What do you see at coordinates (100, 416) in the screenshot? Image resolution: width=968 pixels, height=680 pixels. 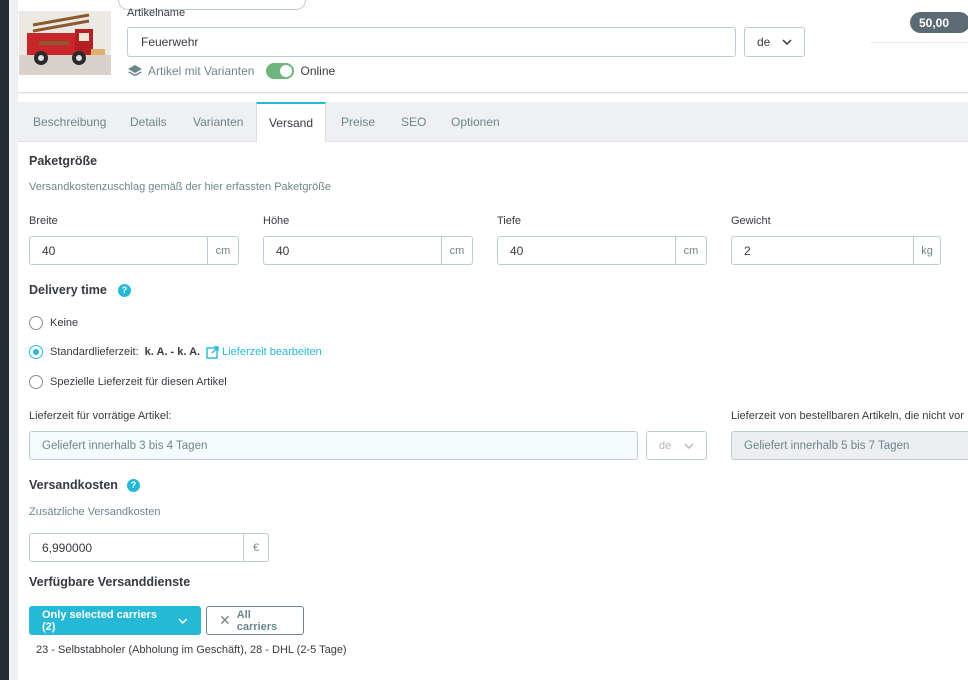 I see `in-stock-label: Lieferzeit für vorrätige Artikel:` at bounding box center [100, 416].